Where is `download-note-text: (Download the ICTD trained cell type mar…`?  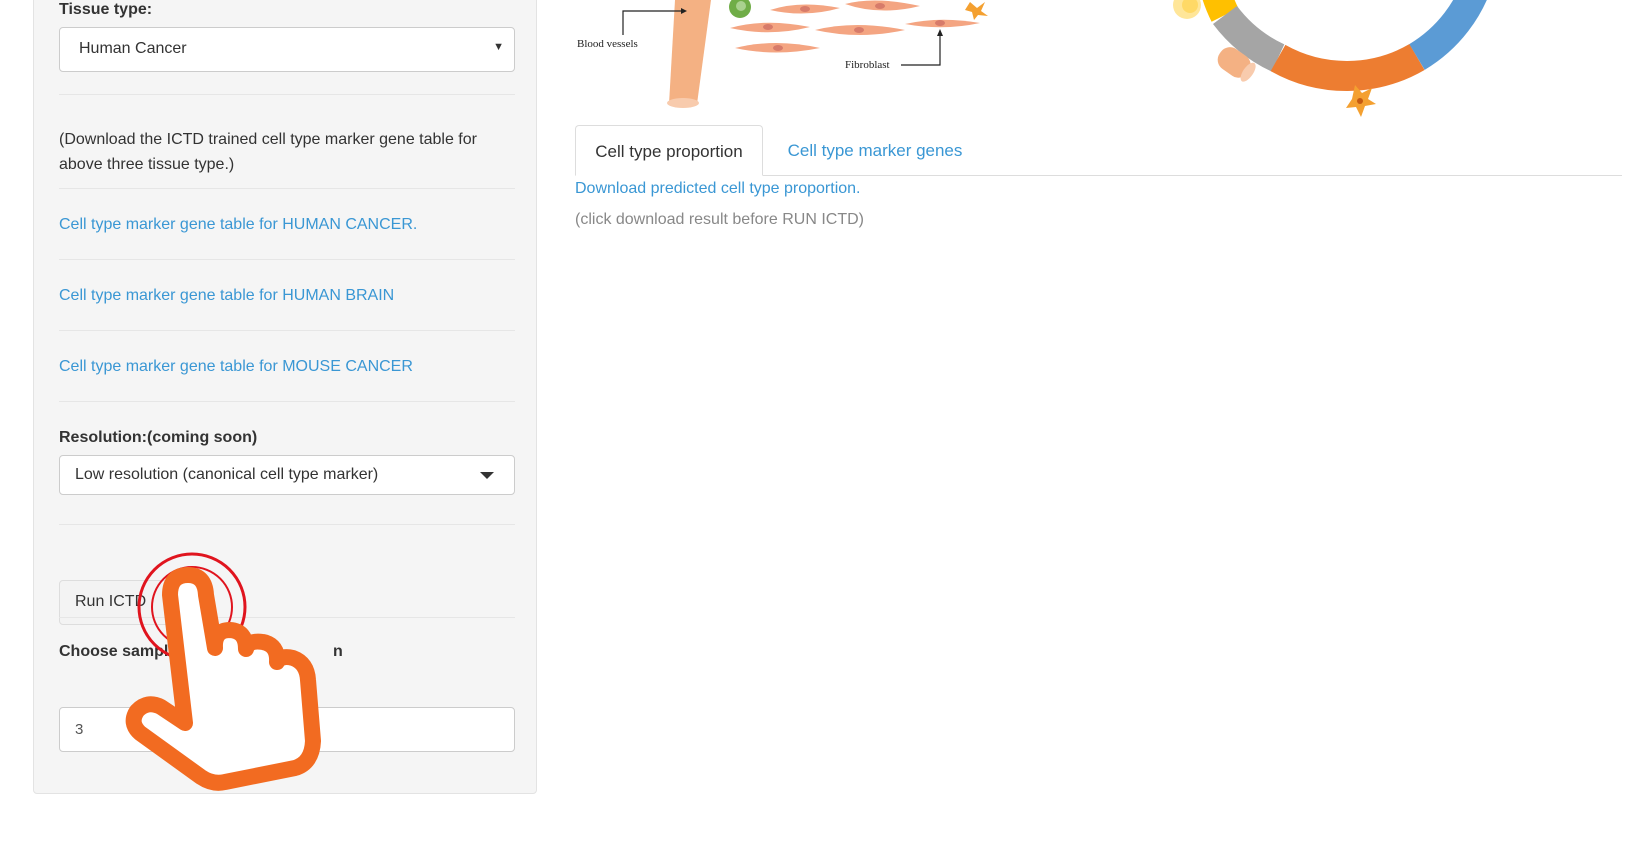
download-note-text: (Download the ICTD trained cell type mar… is located at coordinates (268, 152).